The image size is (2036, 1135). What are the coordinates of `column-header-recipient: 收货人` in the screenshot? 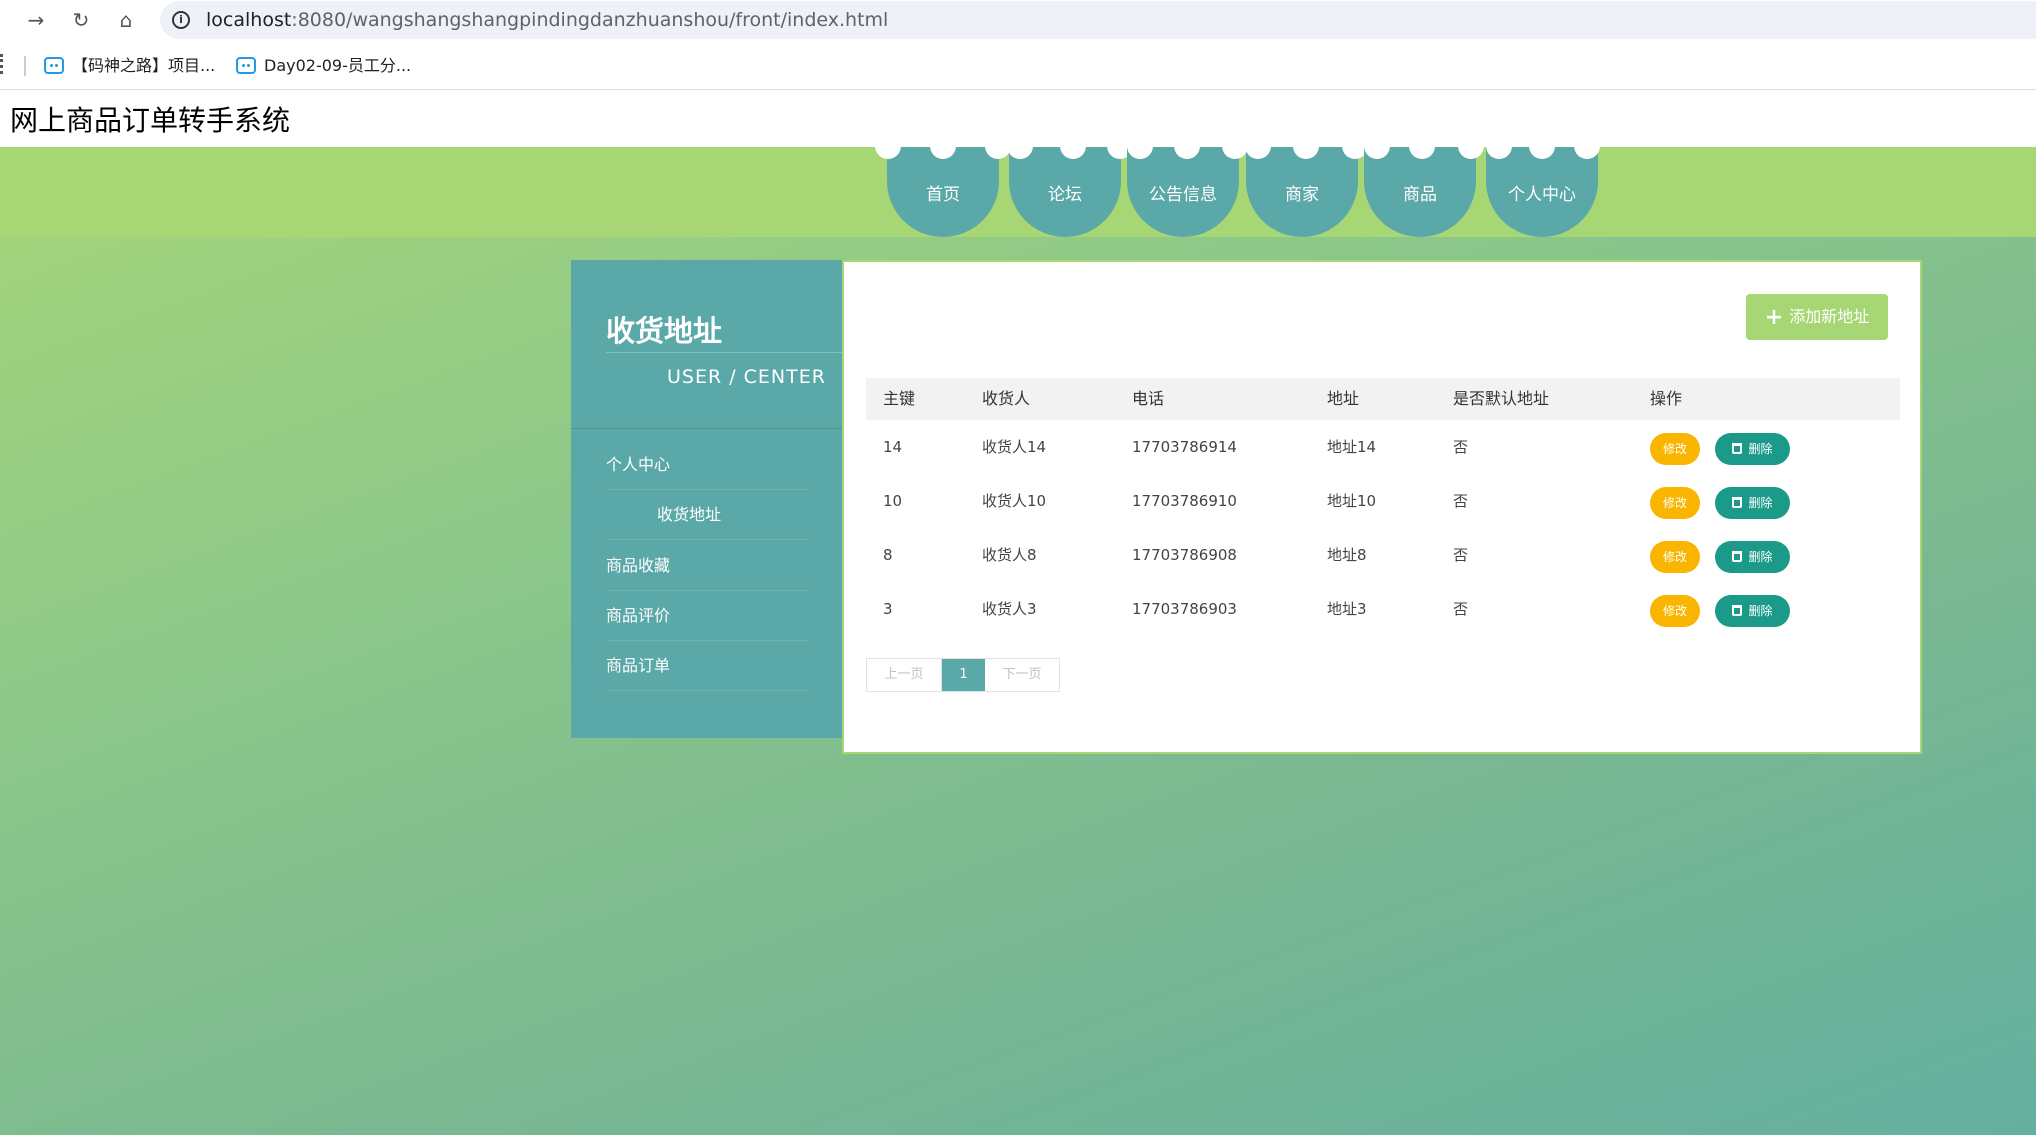 It's located at (1006, 398).